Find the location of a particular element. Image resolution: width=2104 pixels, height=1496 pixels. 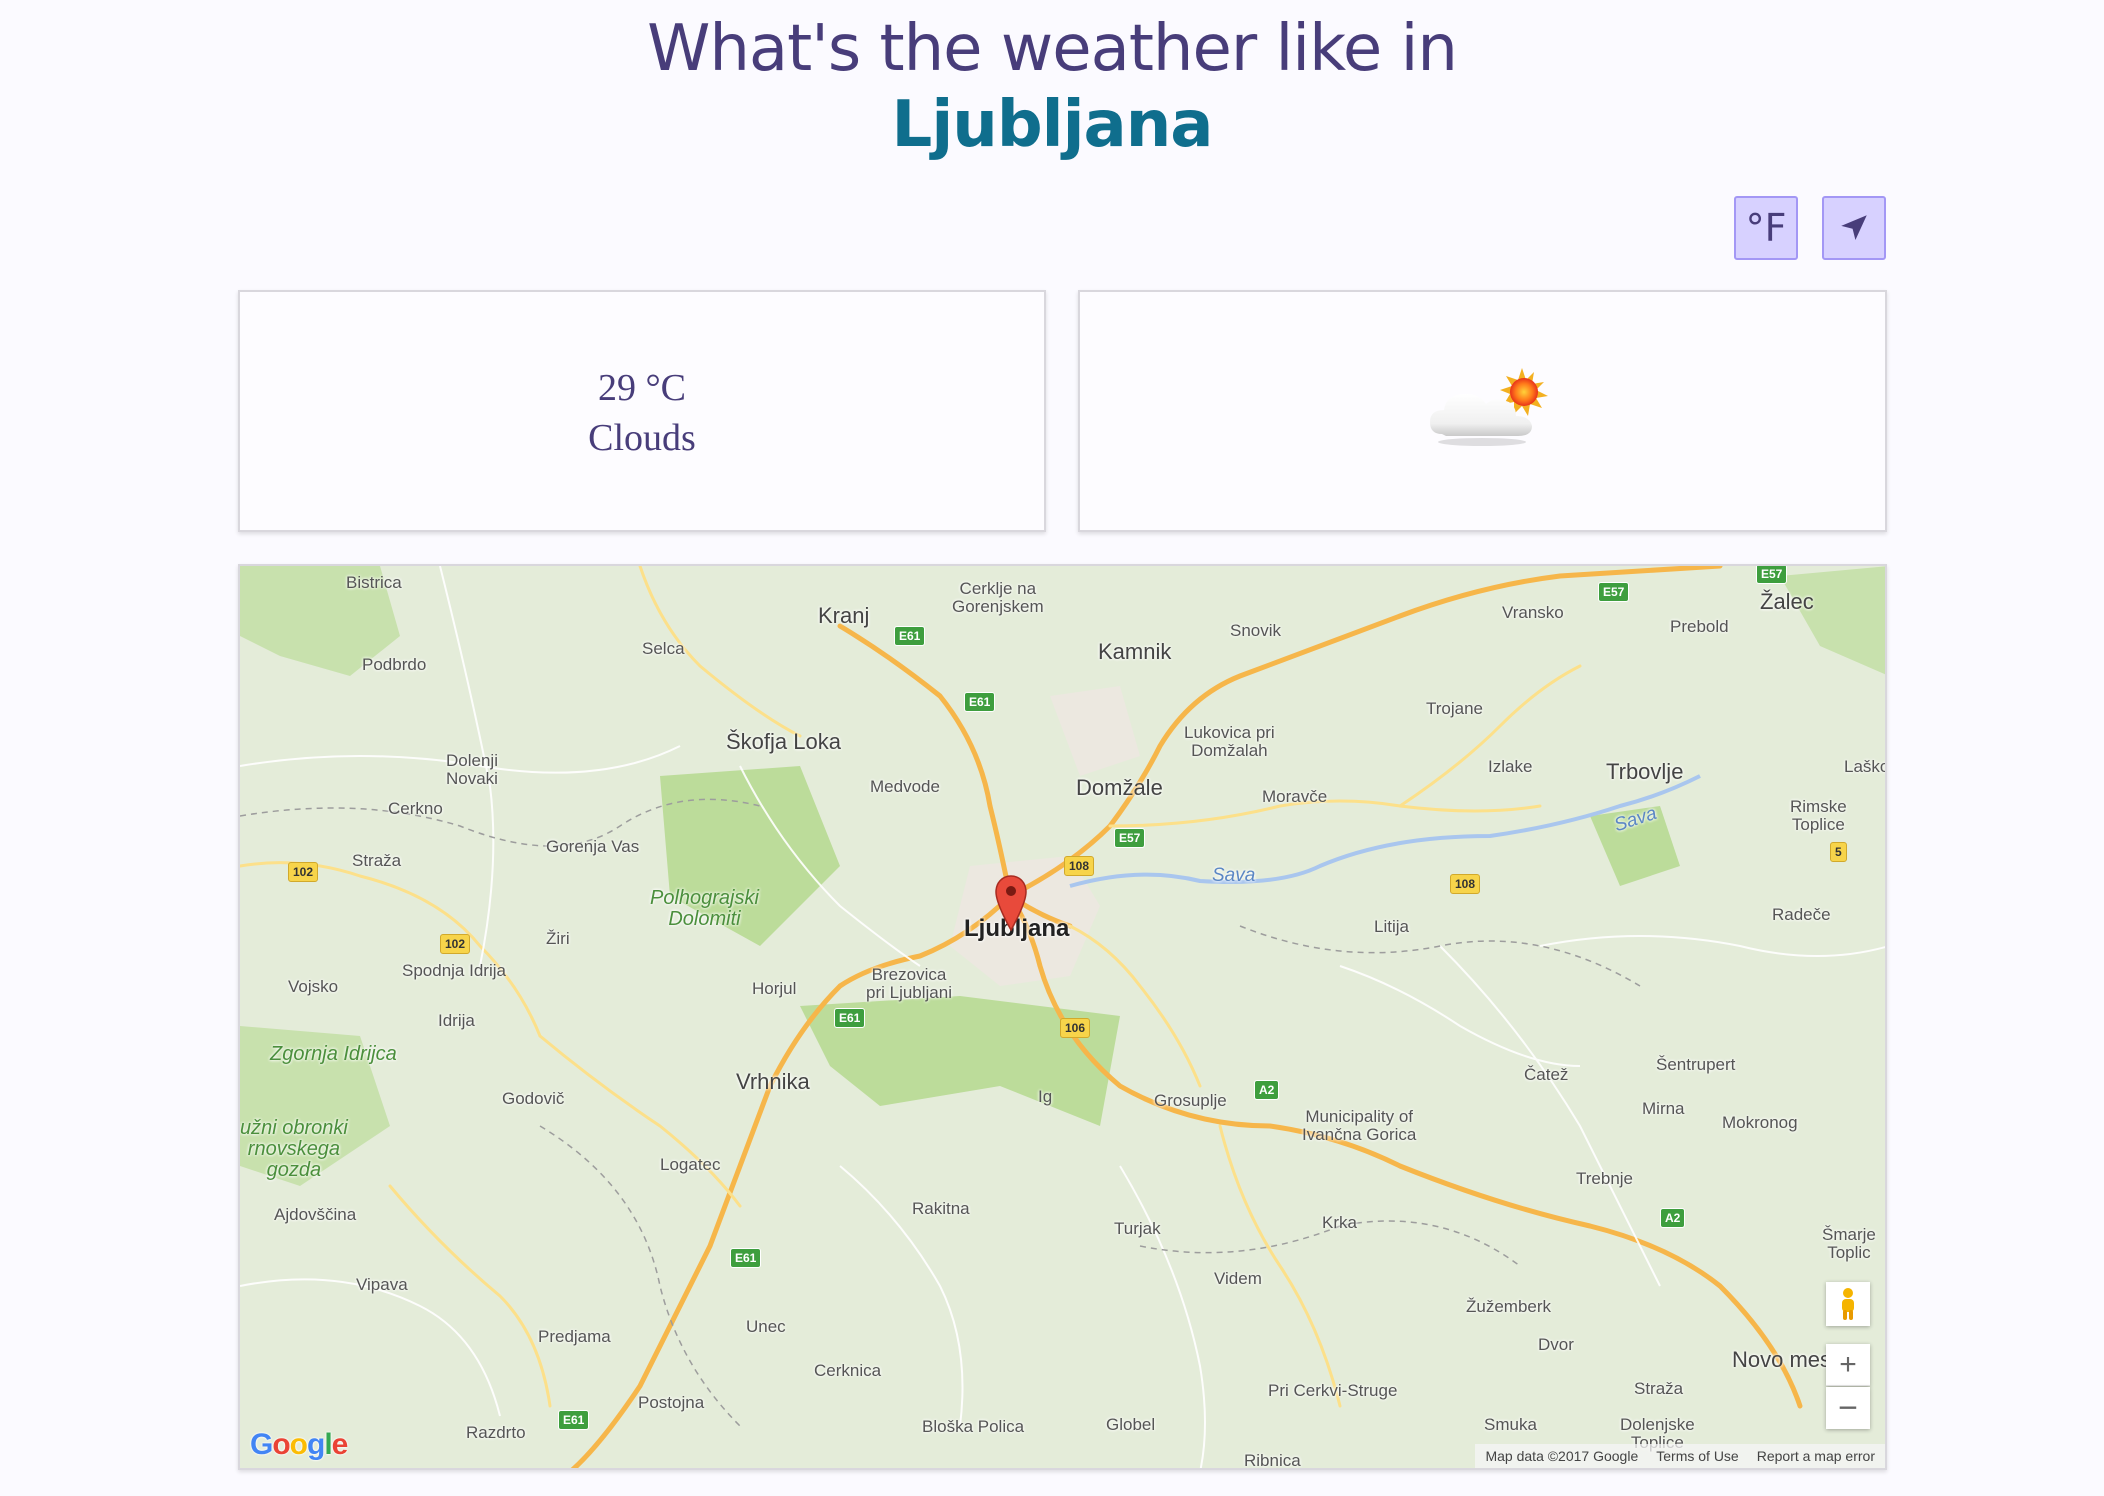

unit-toggle-button: °F is located at coordinates (1766, 228).